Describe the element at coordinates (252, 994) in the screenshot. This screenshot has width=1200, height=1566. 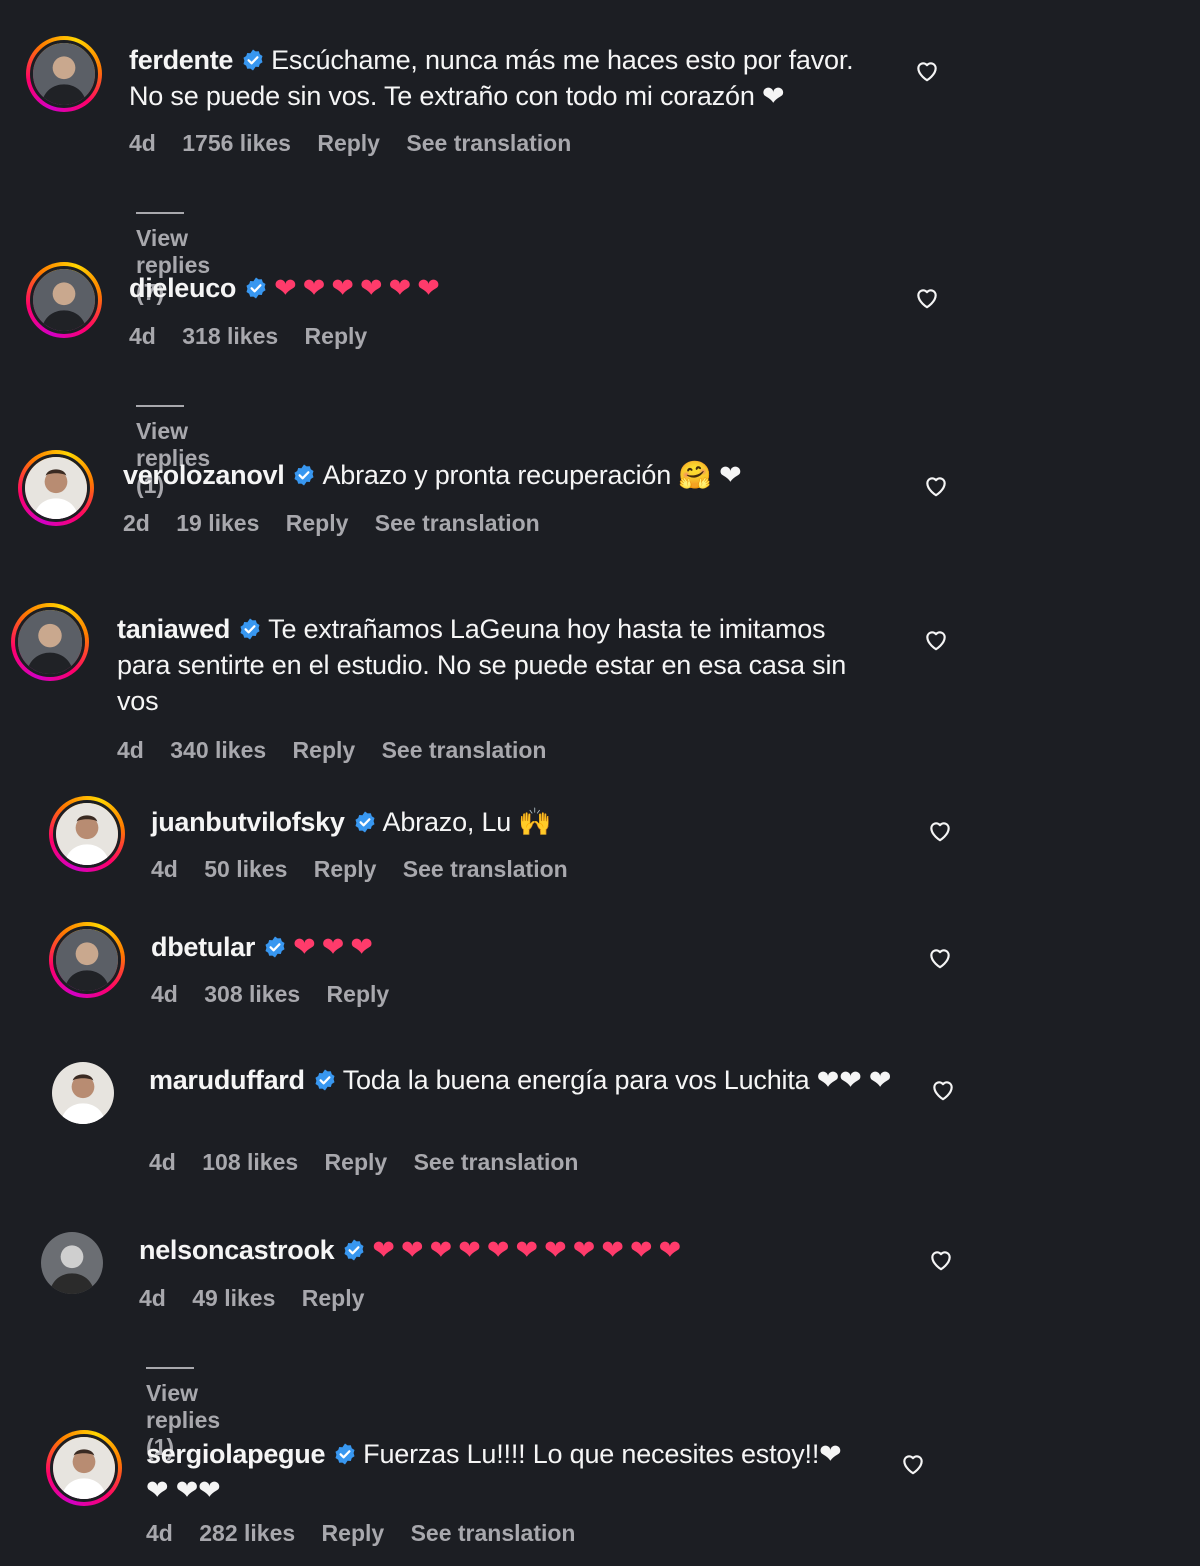
I see `likes-count: 308 likes` at that location.